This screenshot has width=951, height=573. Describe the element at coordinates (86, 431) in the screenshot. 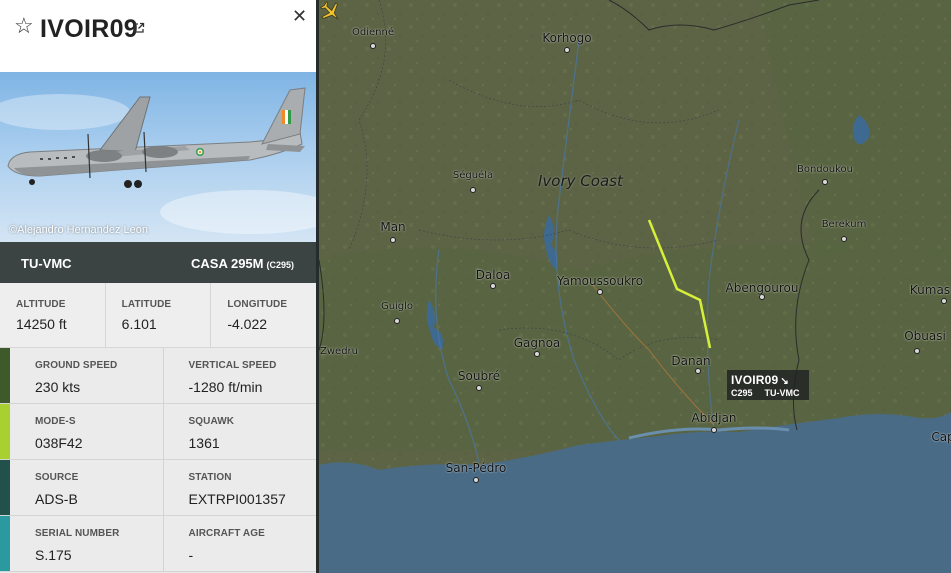

I see `mode-s-cell: MODE-S 038F42` at that location.